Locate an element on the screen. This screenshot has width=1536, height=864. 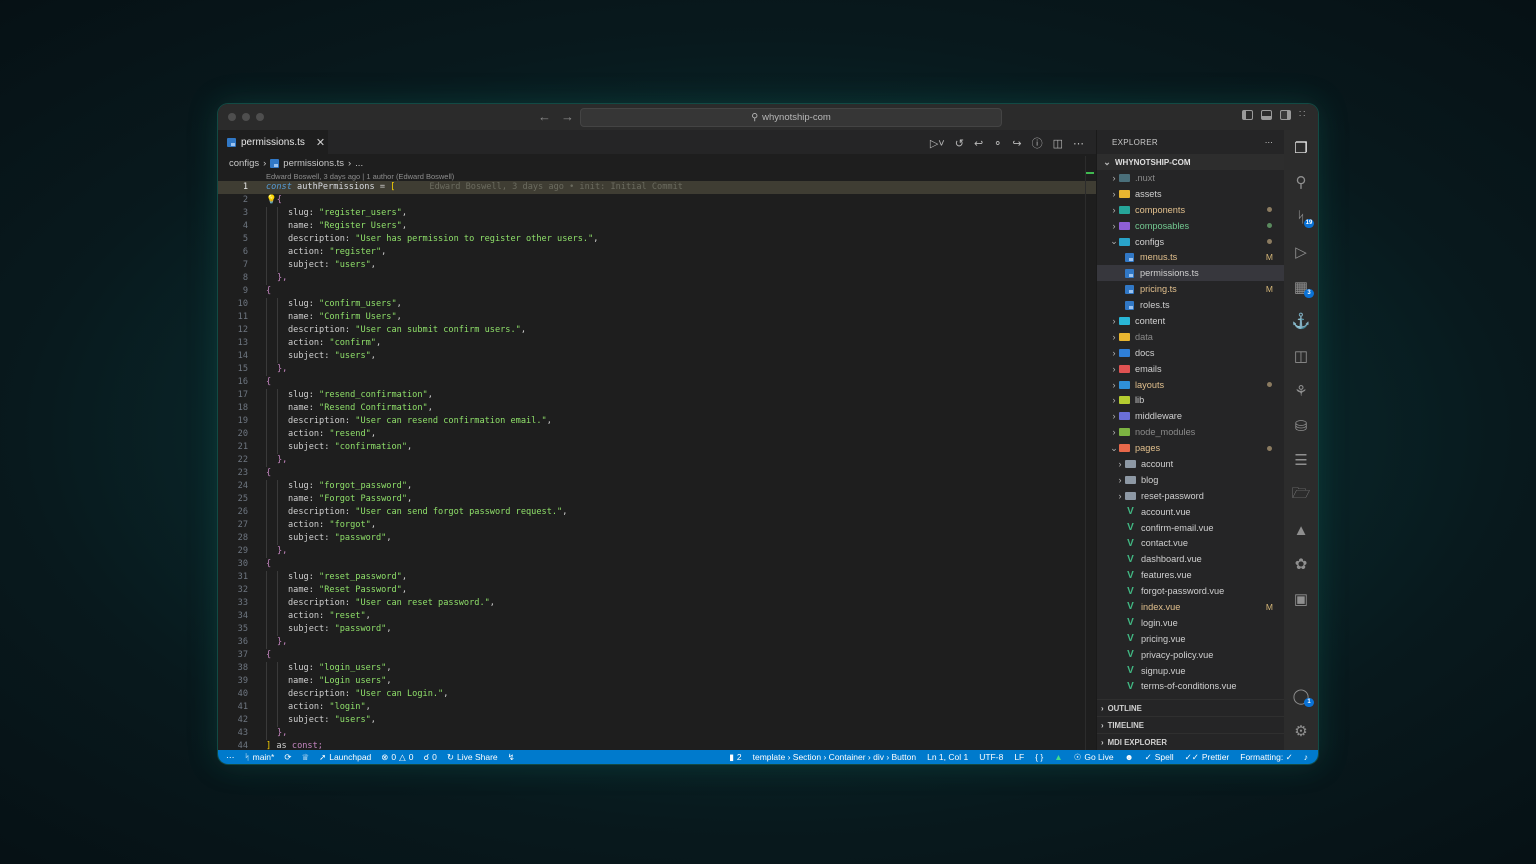
split-editor-icon: ◫ is located at coordinates (1058, 143).